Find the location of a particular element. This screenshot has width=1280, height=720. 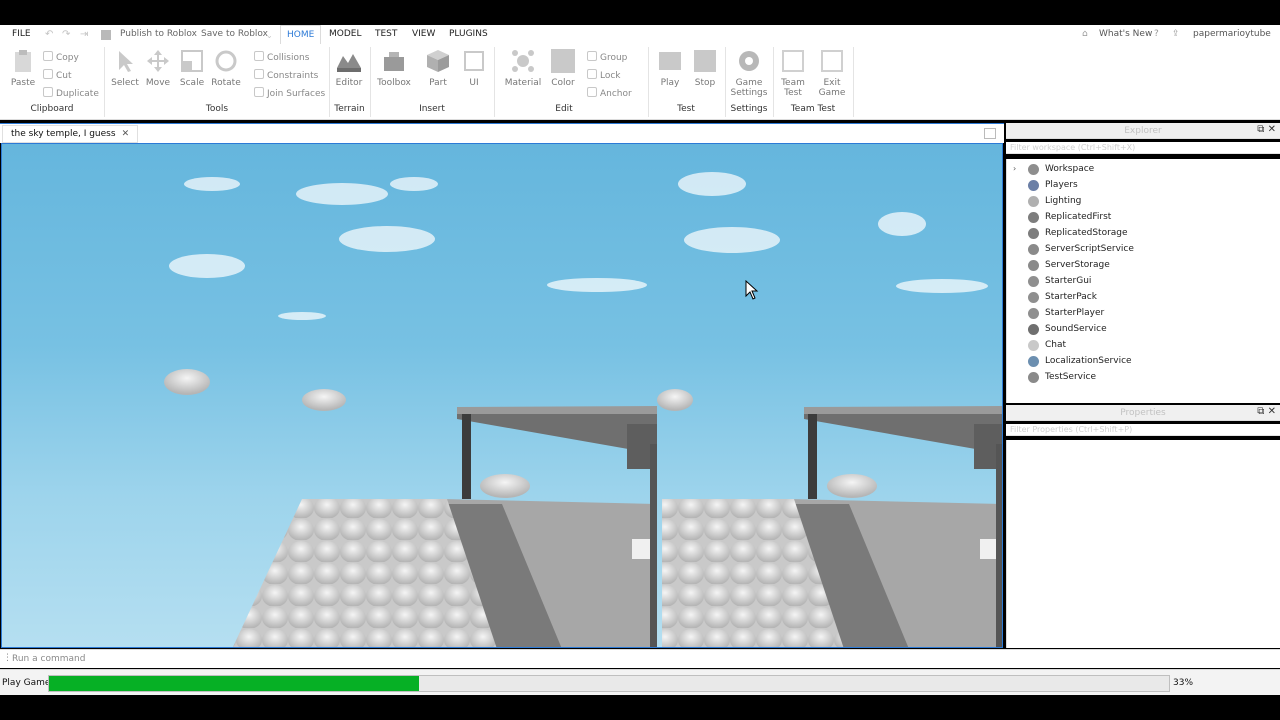

collisions-toggle: Collisions is located at coordinates (281, 57).